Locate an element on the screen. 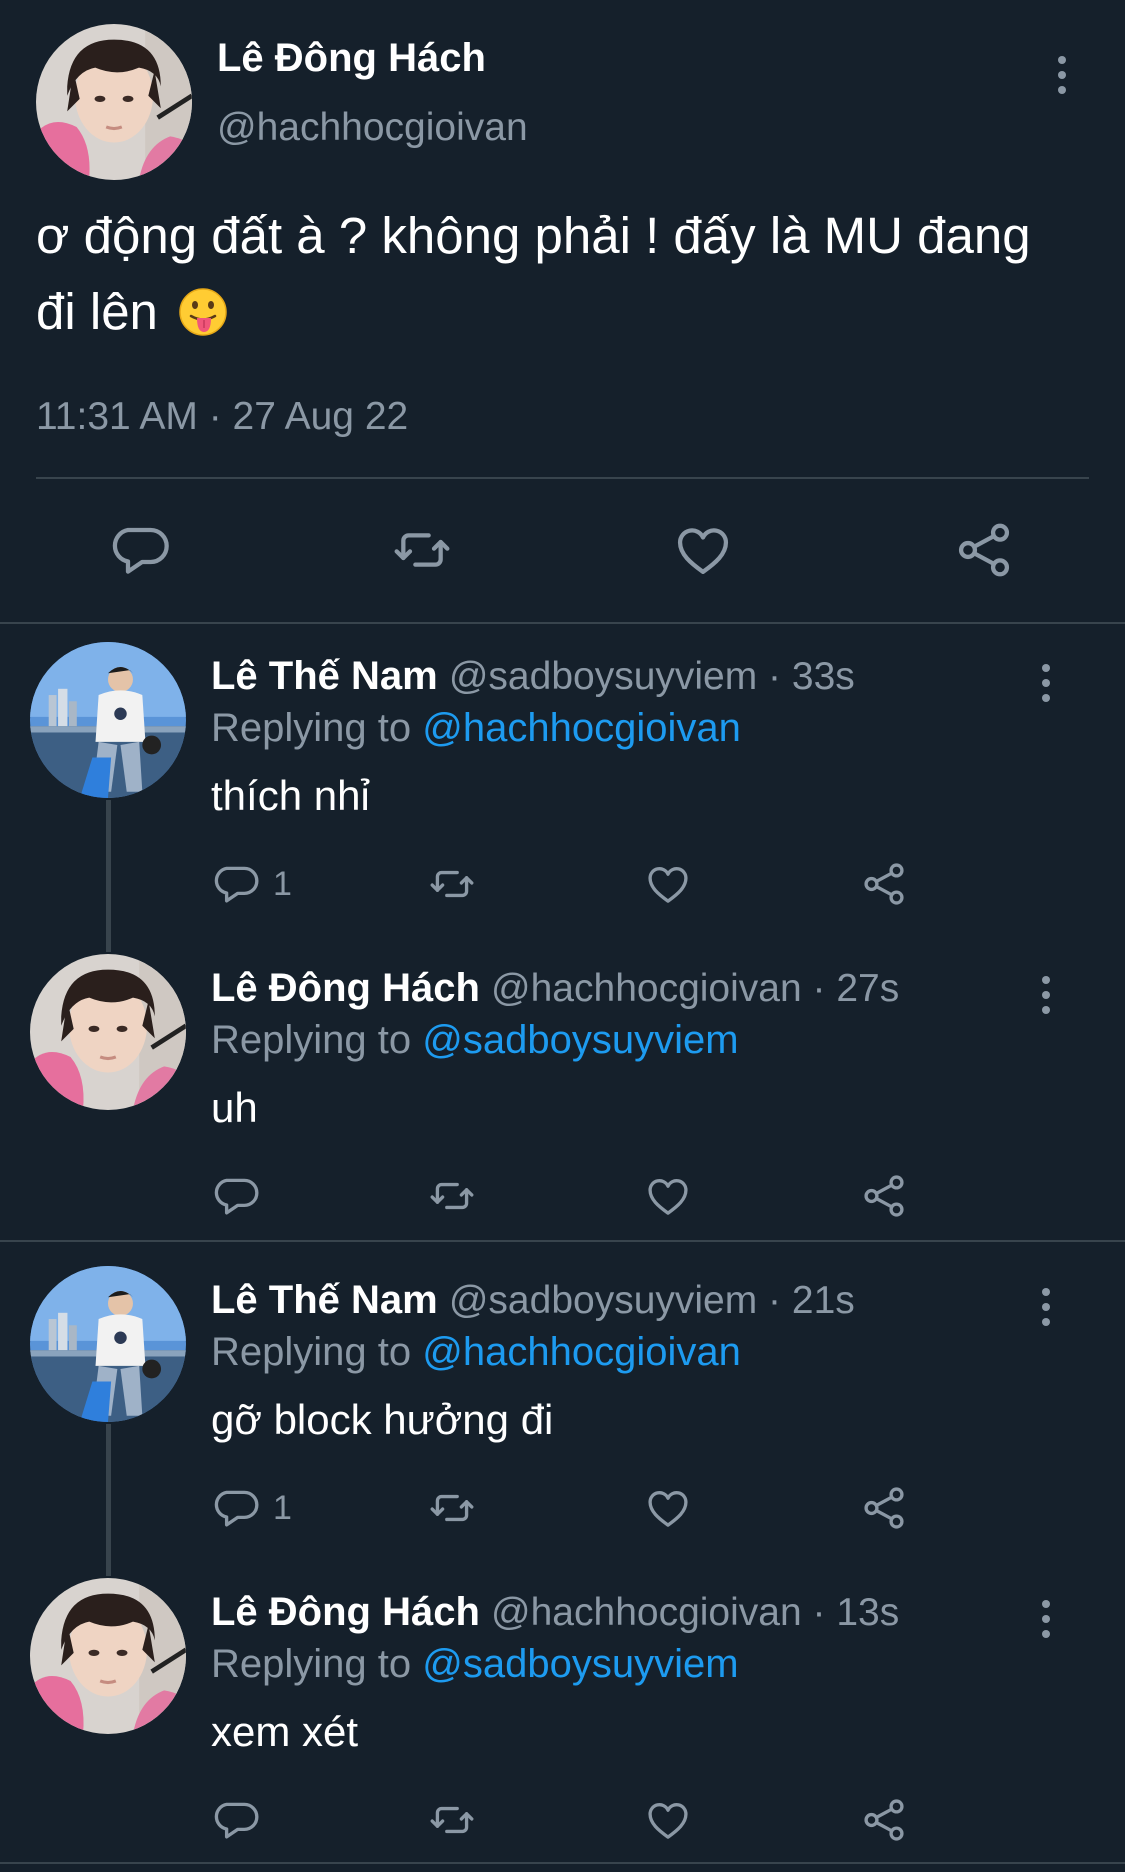 Image resolution: width=1125 pixels, height=1872 pixels. author-handle: @hachhocgioivan is located at coordinates (372, 128).